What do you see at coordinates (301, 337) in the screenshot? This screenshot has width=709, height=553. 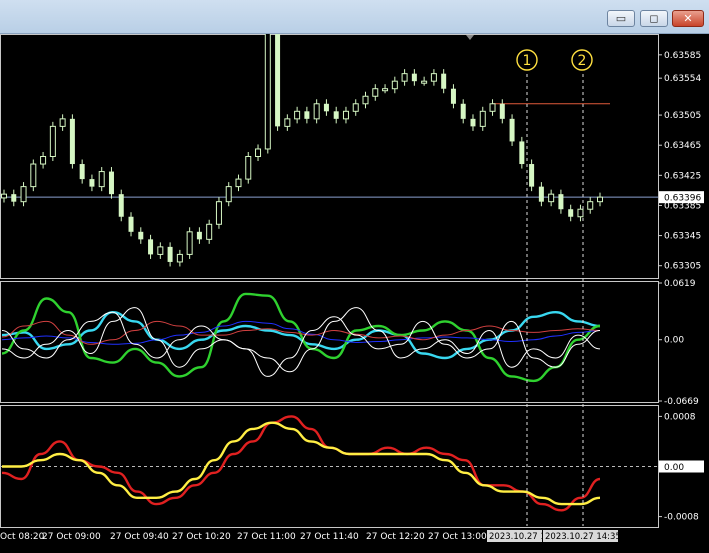 I see `series-line-osc_green` at bounding box center [301, 337].